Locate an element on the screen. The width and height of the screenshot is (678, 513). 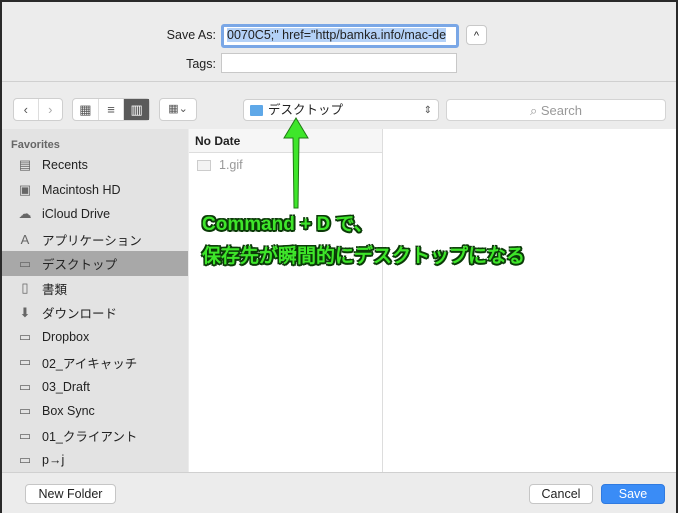
hard-drive-icon: ▣ is located at coordinates (25, 189).